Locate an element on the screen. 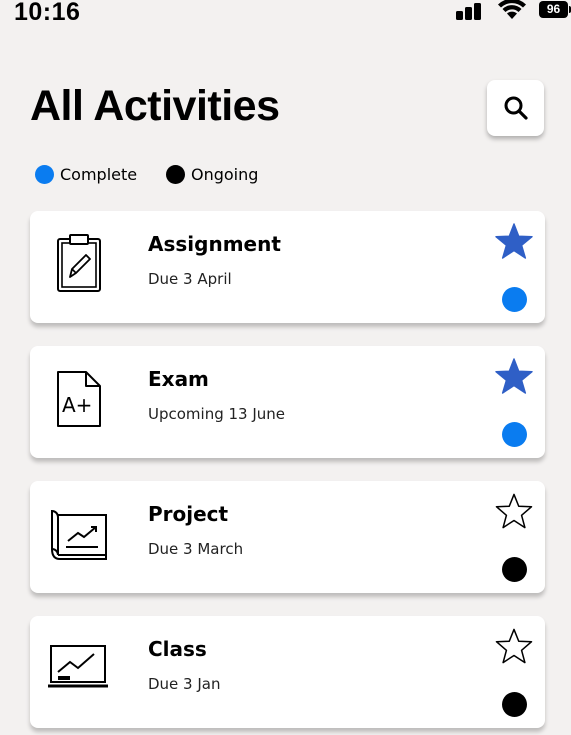 This screenshot has height=735, width=571. status-time: 10:16 is located at coordinates (47, 13).